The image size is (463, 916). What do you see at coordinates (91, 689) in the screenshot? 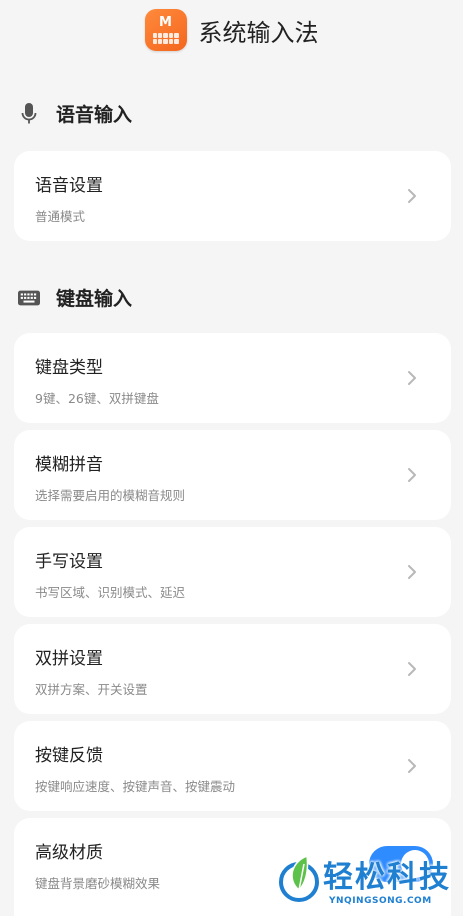
I see `item-description: 双拼方案、开关设置` at bounding box center [91, 689].